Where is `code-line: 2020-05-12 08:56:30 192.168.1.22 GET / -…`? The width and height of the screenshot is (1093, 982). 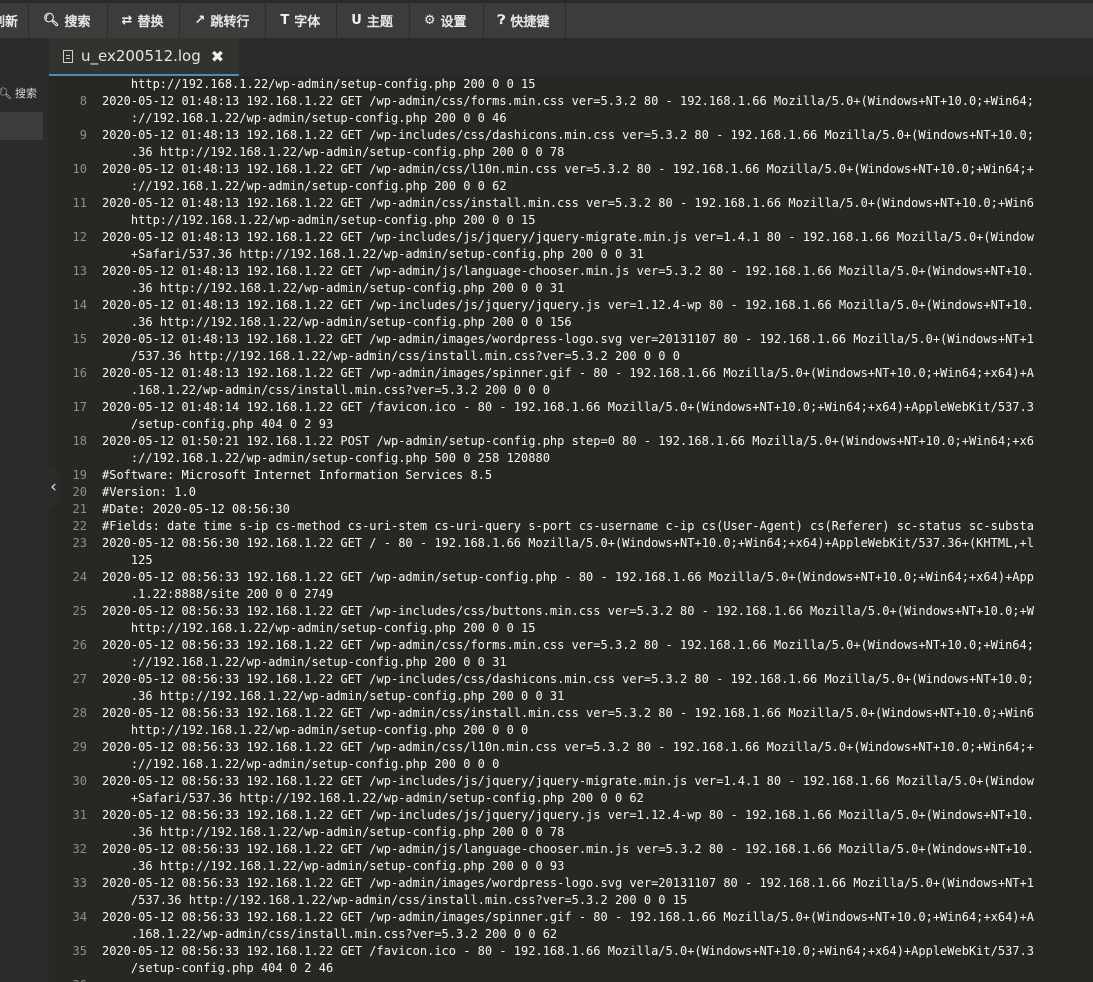 code-line: 2020-05-12 08:56:30 192.168.1.22 GET / -… is located at coordinates (568, 543).